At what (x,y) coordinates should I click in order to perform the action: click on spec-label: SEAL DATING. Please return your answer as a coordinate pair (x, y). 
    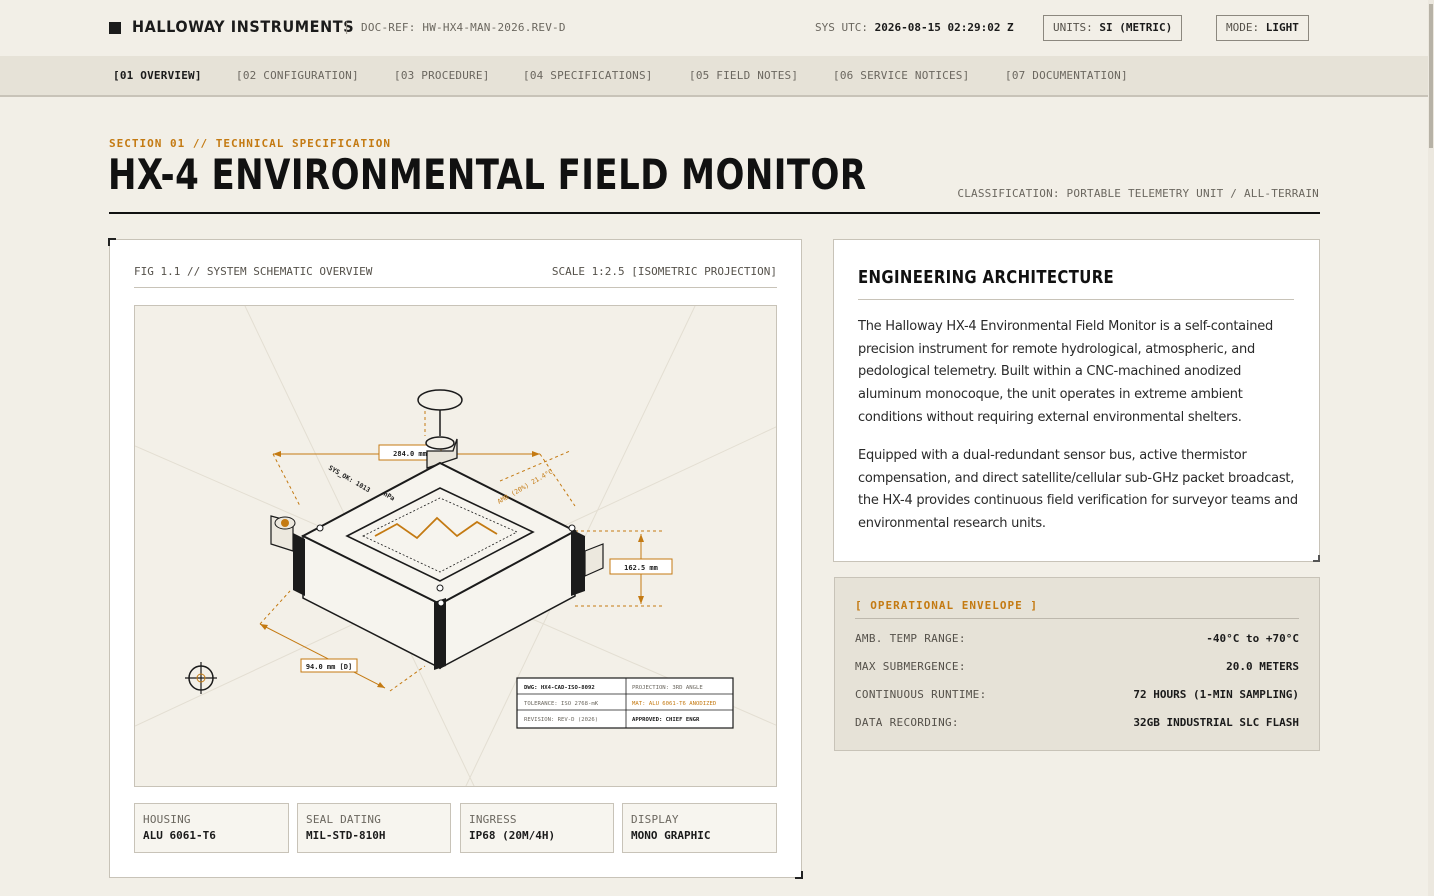
    Looking at the image, I should click on (344, 819).